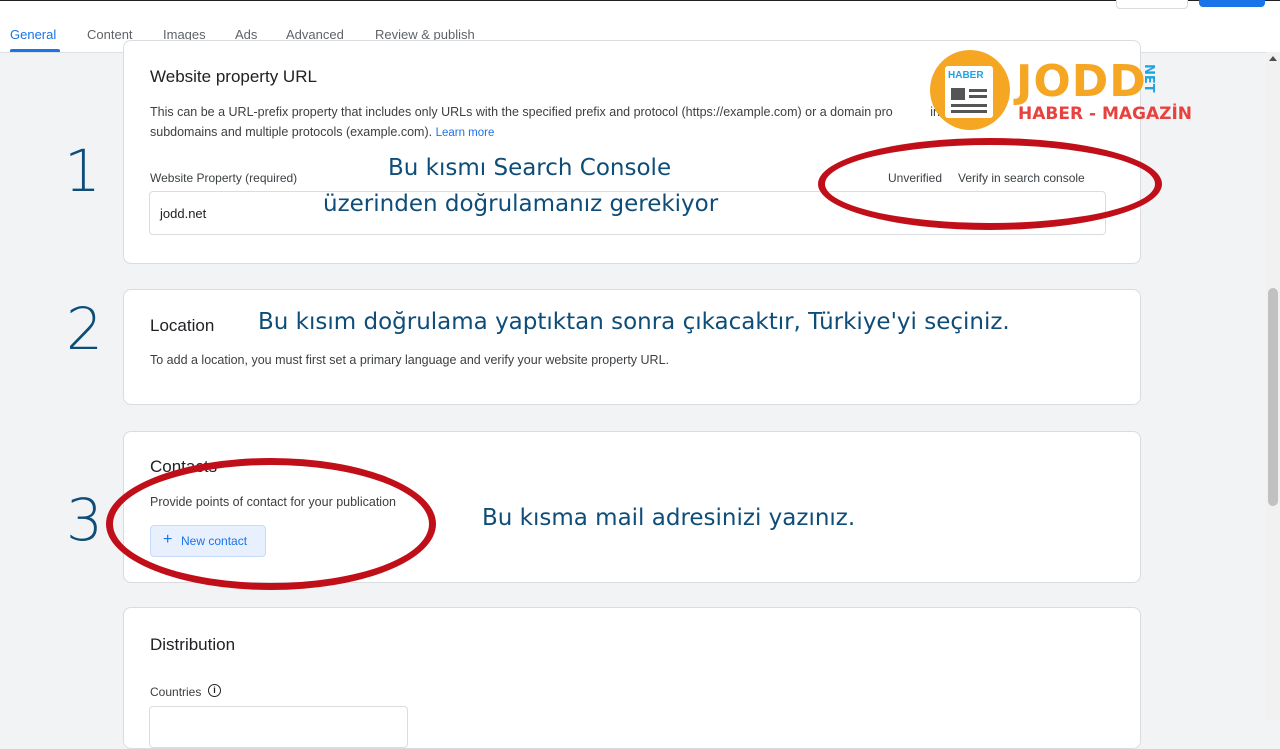 This screenshot has width=1280, height=749. Describe the element at coordinates (183, 213) in the screenshot. I see `website-property-value: jodd.net` at that location.